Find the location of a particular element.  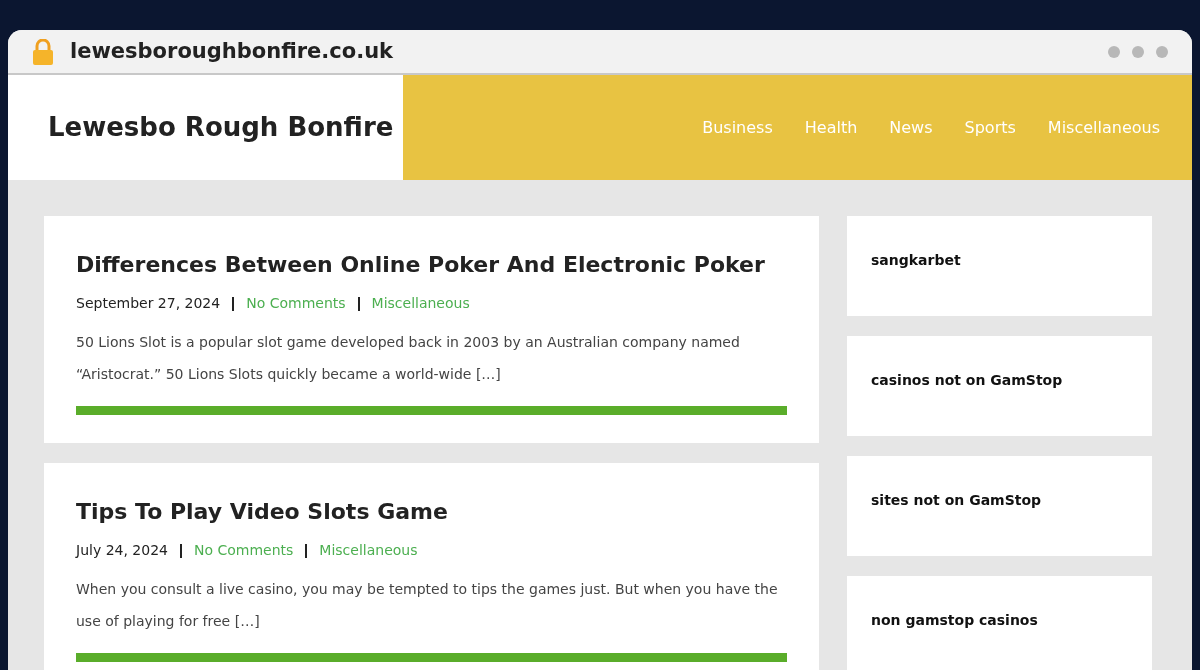

post-excerpt: When you consult a live casino, you may be tempted to tips the games just. But when you have the use of playing for free […] is located at coordinates (427, 605).